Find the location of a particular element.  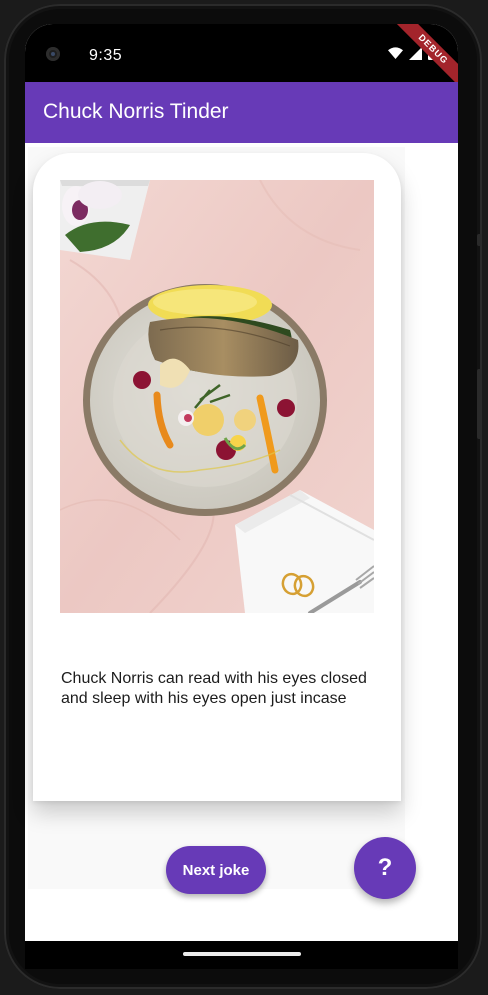

navigation-bar is located at coordinates (241, 955).